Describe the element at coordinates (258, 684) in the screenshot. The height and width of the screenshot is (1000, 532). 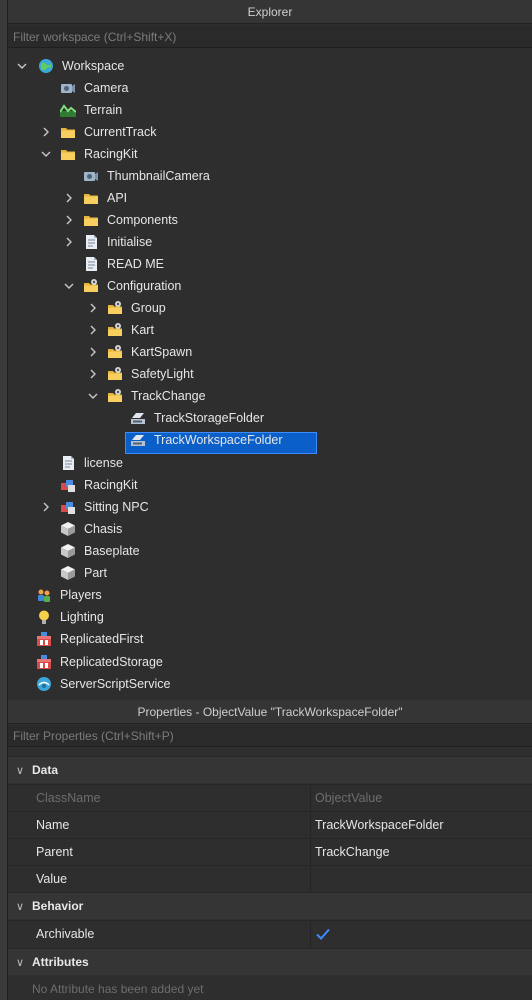
I see `tree-item-serverscriptservice: ServerScriptService` at that location.